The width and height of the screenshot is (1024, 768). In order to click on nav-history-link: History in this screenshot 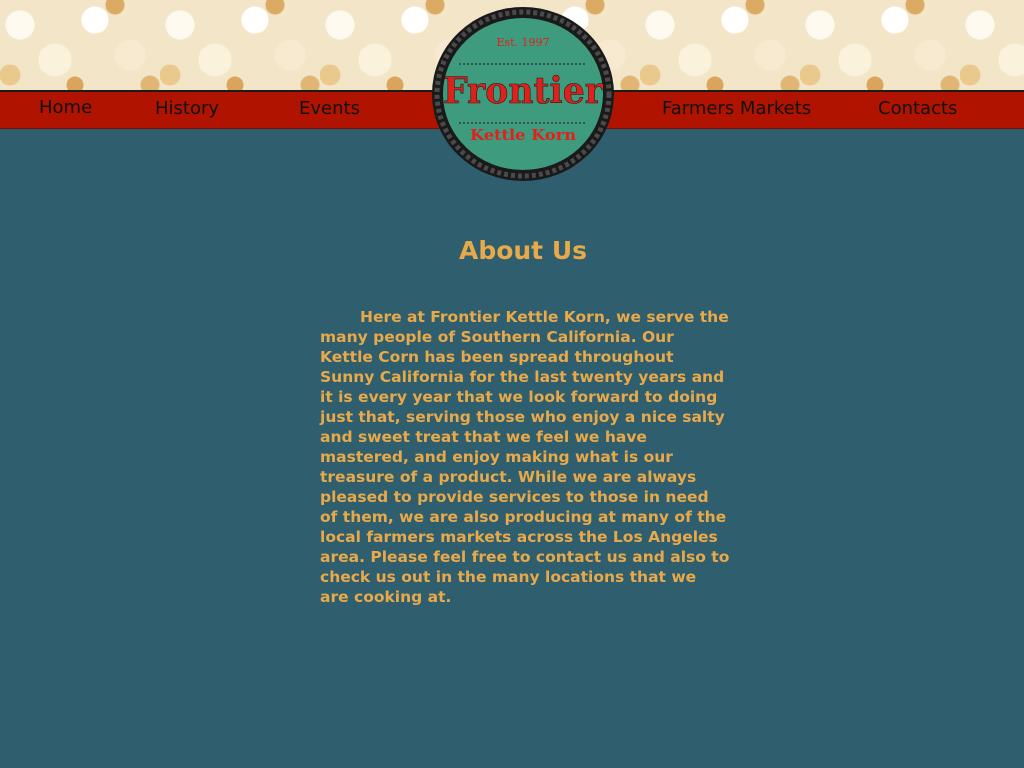, I will do `click(187, 108)`.